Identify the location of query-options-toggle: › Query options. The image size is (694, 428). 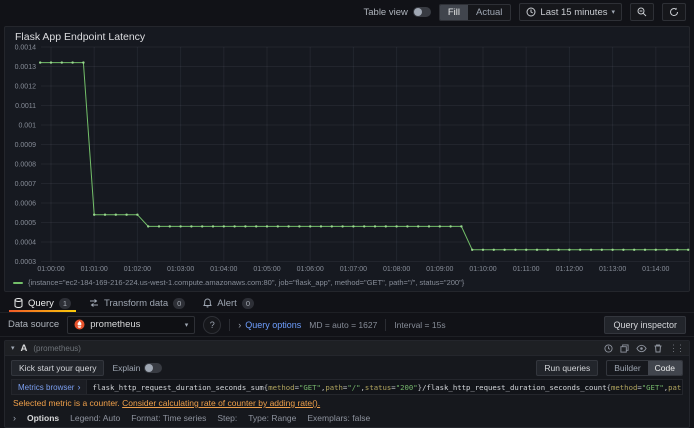
(269, 325).